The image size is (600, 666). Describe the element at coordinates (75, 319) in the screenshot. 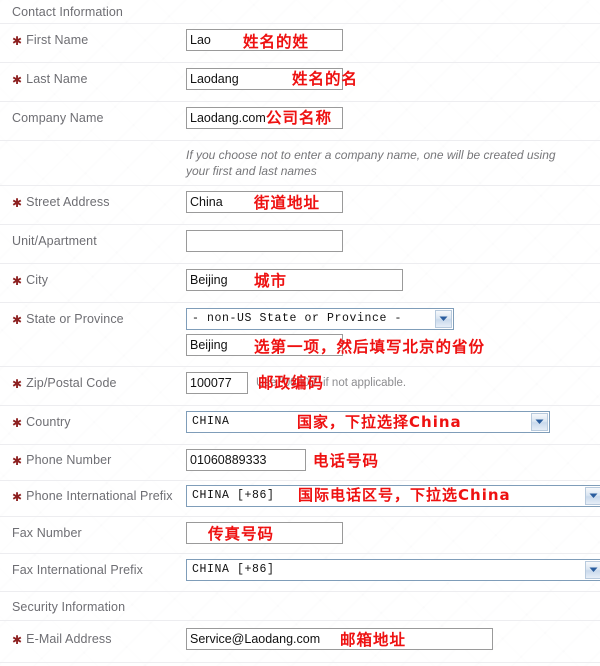

I see `label-state-province: State or Province` at that location.